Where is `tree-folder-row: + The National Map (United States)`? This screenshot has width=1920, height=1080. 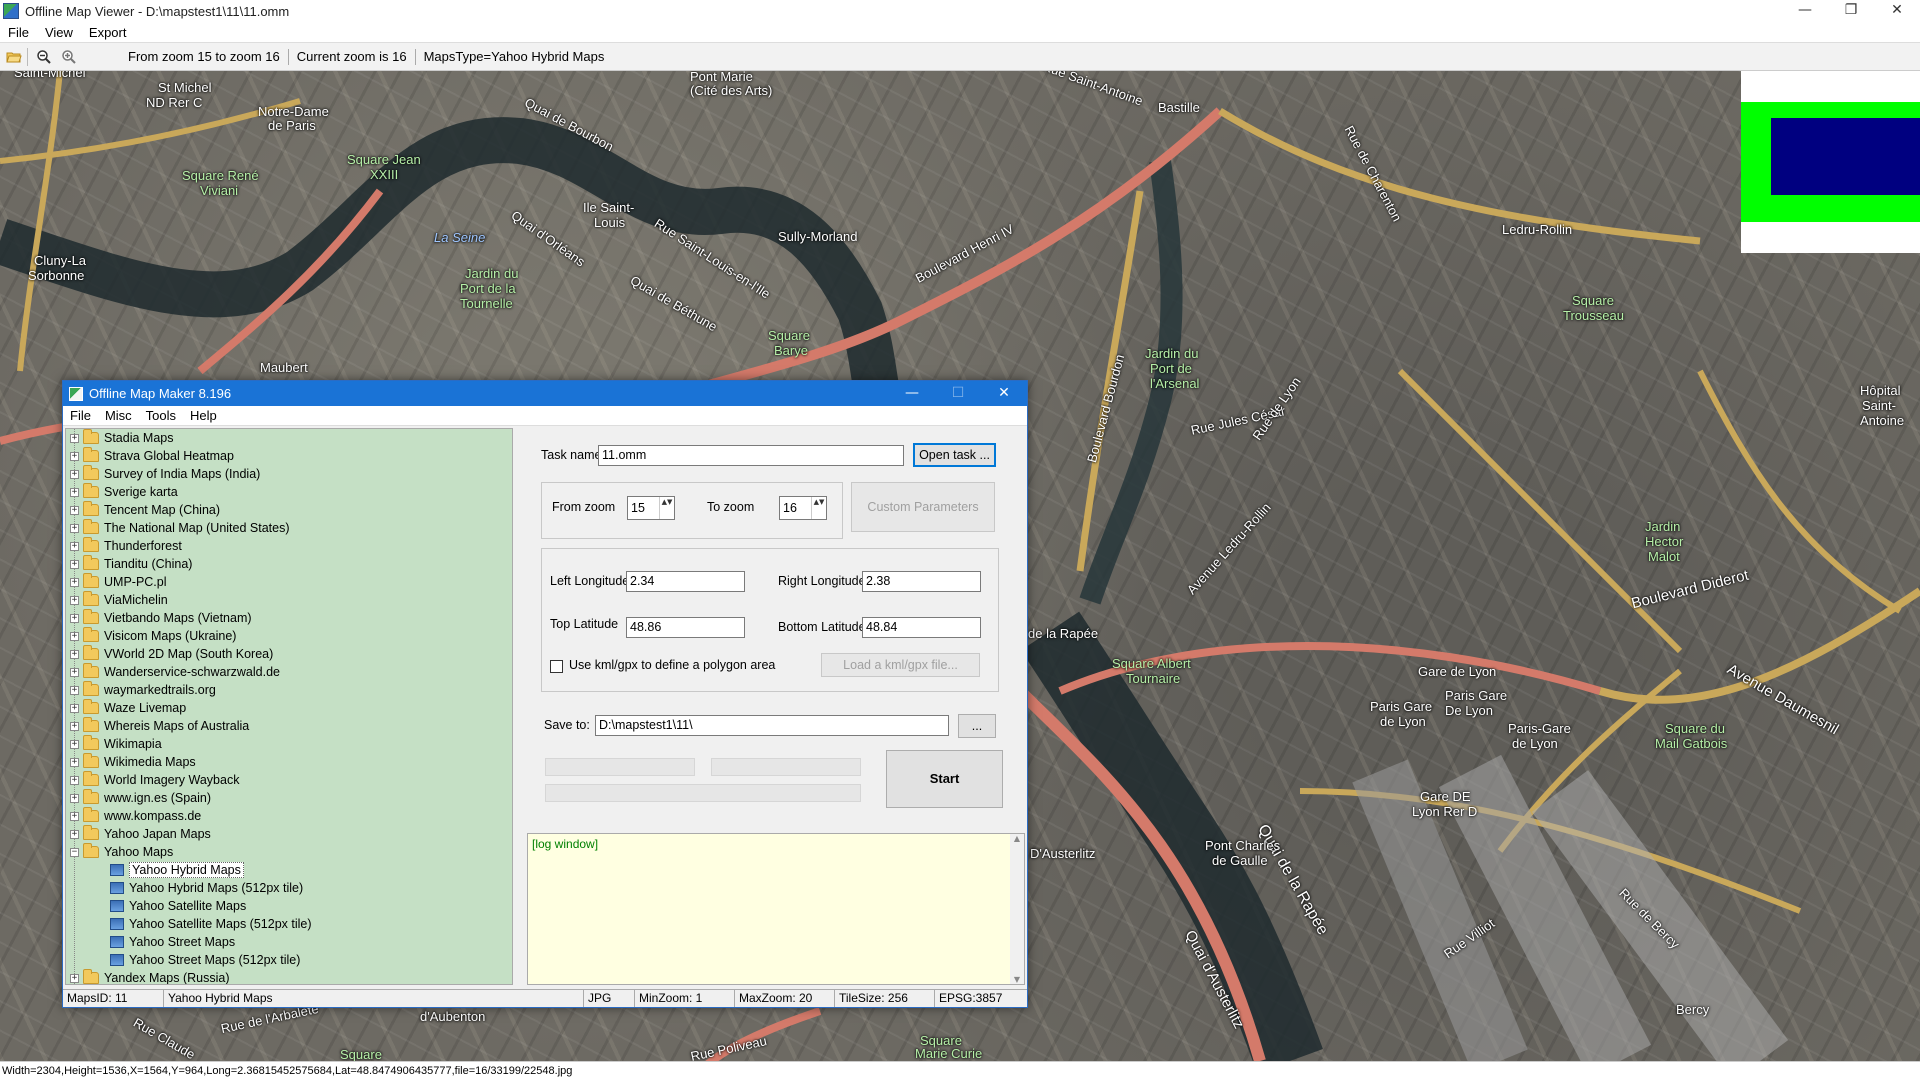 tree-folder-row: + The National Map (United States) is located at coordinates (289, 528).